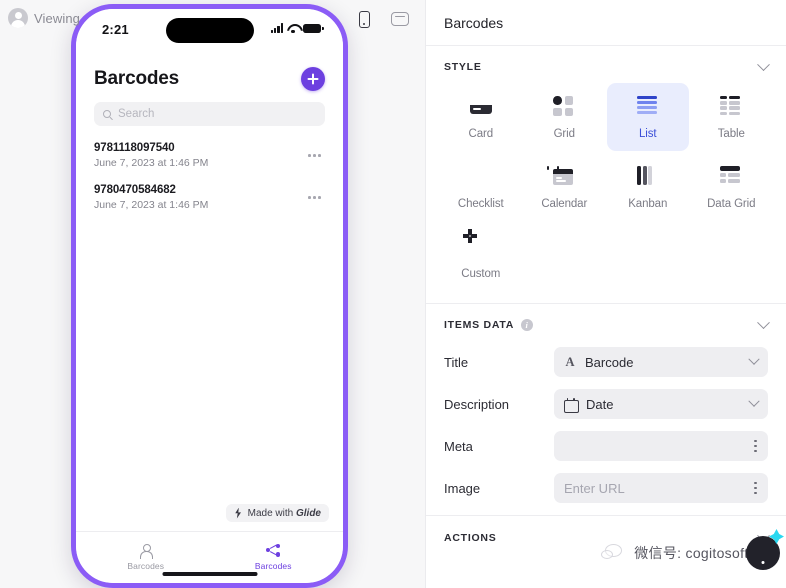 The width and height of the screenshot is (786, 588). I want to click on items-data-section-header: ITEMS DATA i, so click(606, 322).